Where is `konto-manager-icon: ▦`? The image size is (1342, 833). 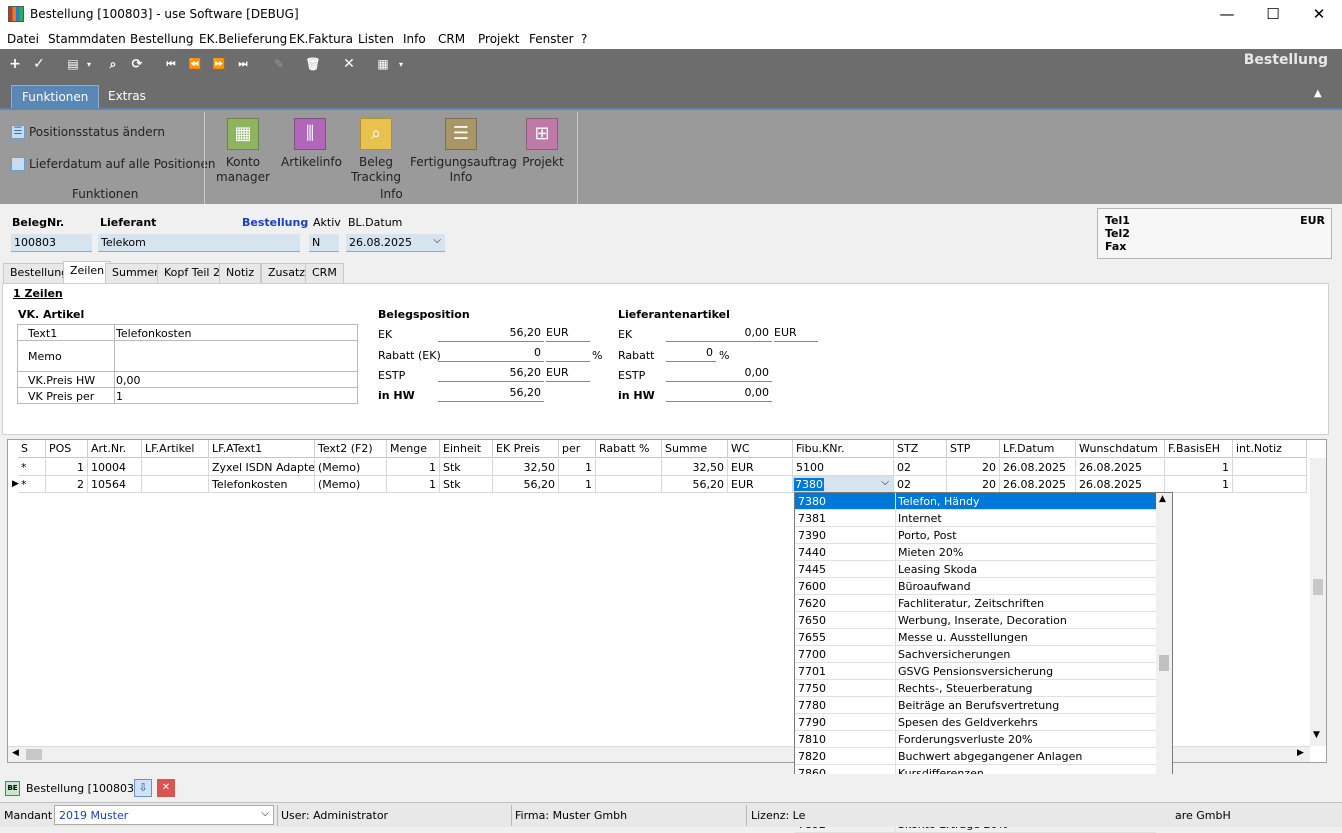
konto-manager-icon: ▦ is located at coordinates (243, 134).